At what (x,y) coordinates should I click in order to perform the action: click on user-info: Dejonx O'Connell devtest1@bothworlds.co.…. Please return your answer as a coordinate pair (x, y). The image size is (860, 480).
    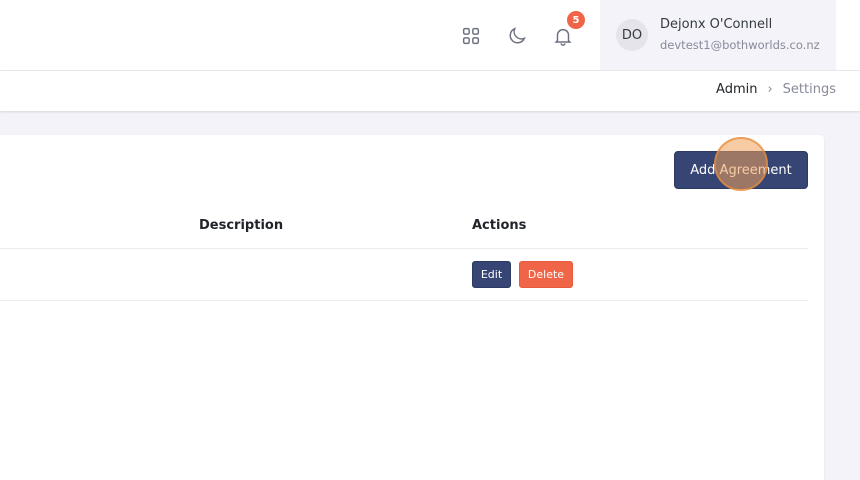
    Looking at the image, I should click on (740, 35).